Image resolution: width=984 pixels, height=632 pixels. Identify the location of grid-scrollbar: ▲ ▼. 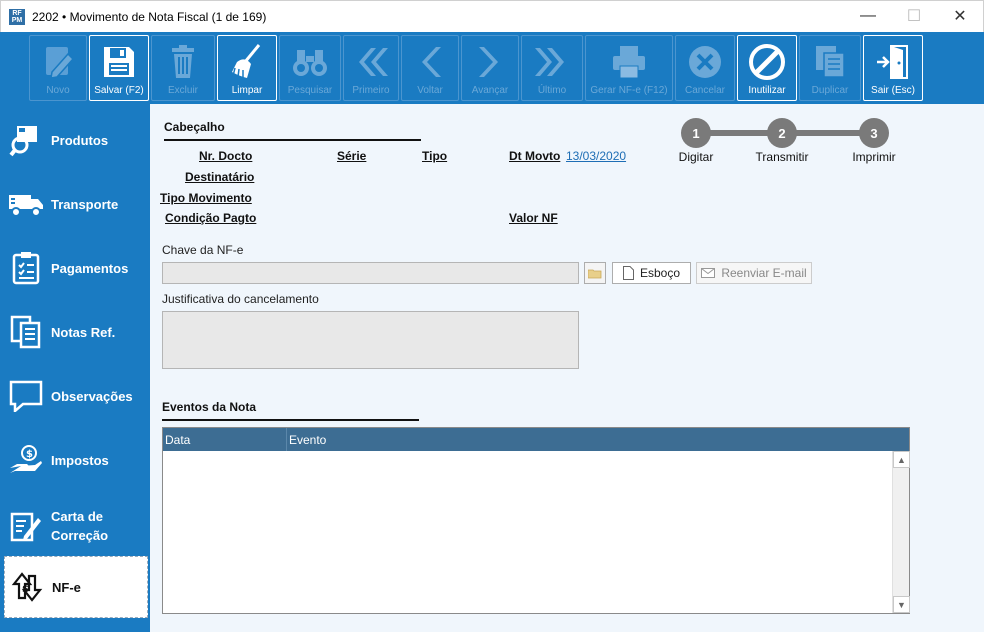
(901, 532).